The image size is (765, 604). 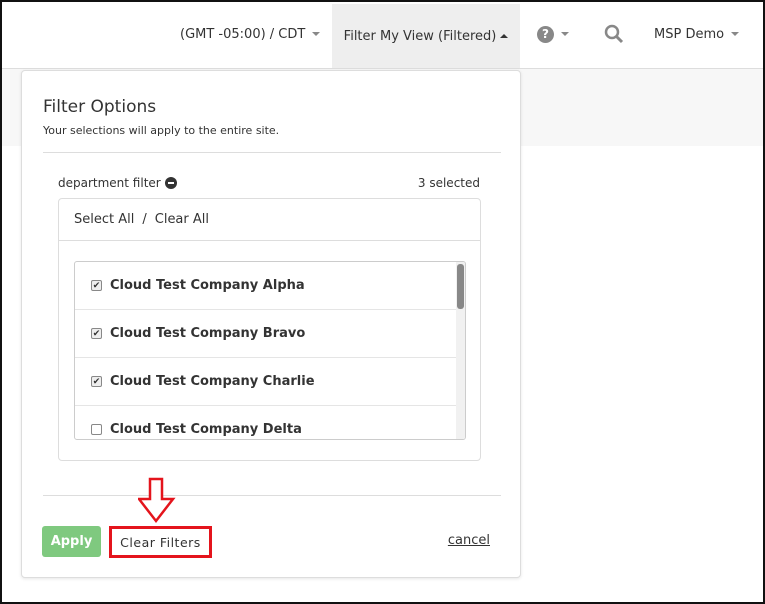 I want to click on search-icon, so click(x=614, y=34).